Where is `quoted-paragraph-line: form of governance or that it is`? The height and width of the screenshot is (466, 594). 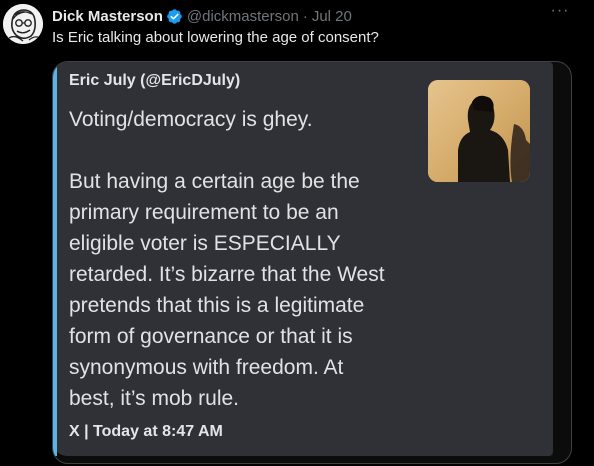 quoted-paragraph-line: form of governance or that it is is located at coordinates (211, 336).